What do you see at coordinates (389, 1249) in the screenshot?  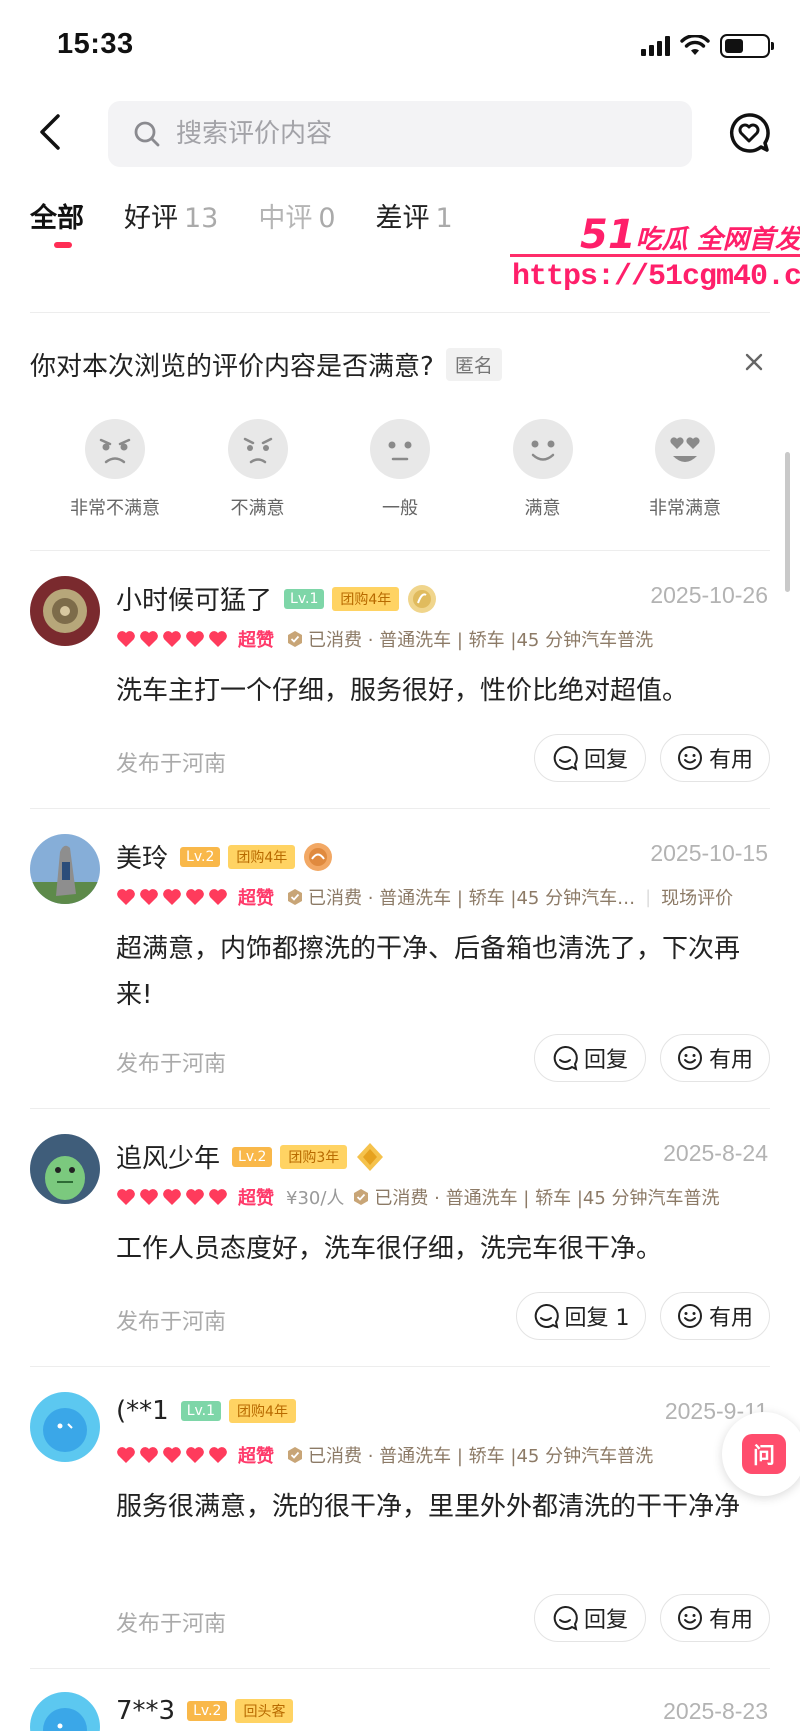 I see `review-text: 工作人员态度好，洗车很仔细，洗完车很干净。` at bounding box center [389, 1249].